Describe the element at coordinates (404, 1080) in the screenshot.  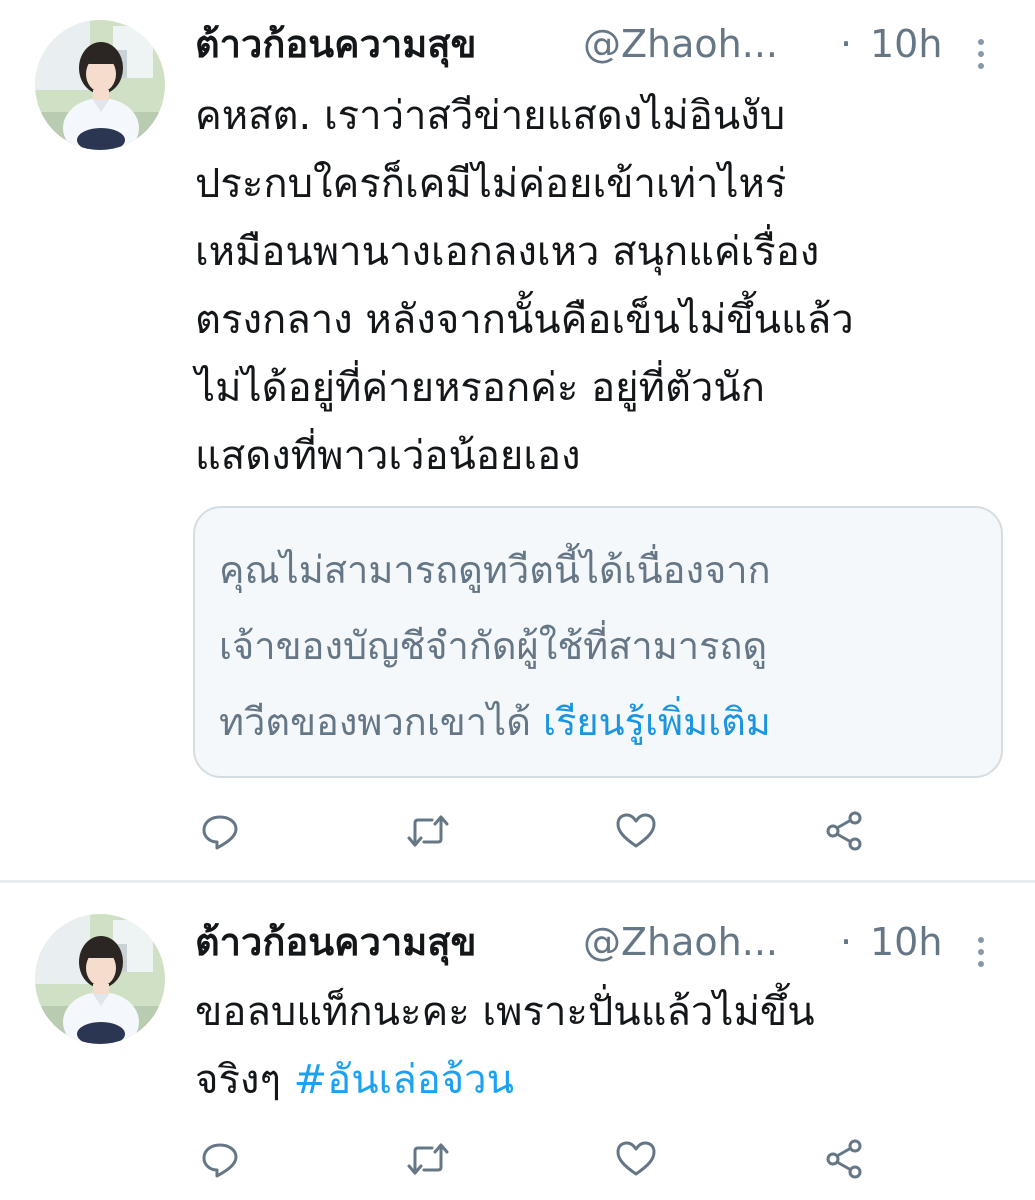
I see `hashtag-link: #อันเล่อจ้วน` at that location.